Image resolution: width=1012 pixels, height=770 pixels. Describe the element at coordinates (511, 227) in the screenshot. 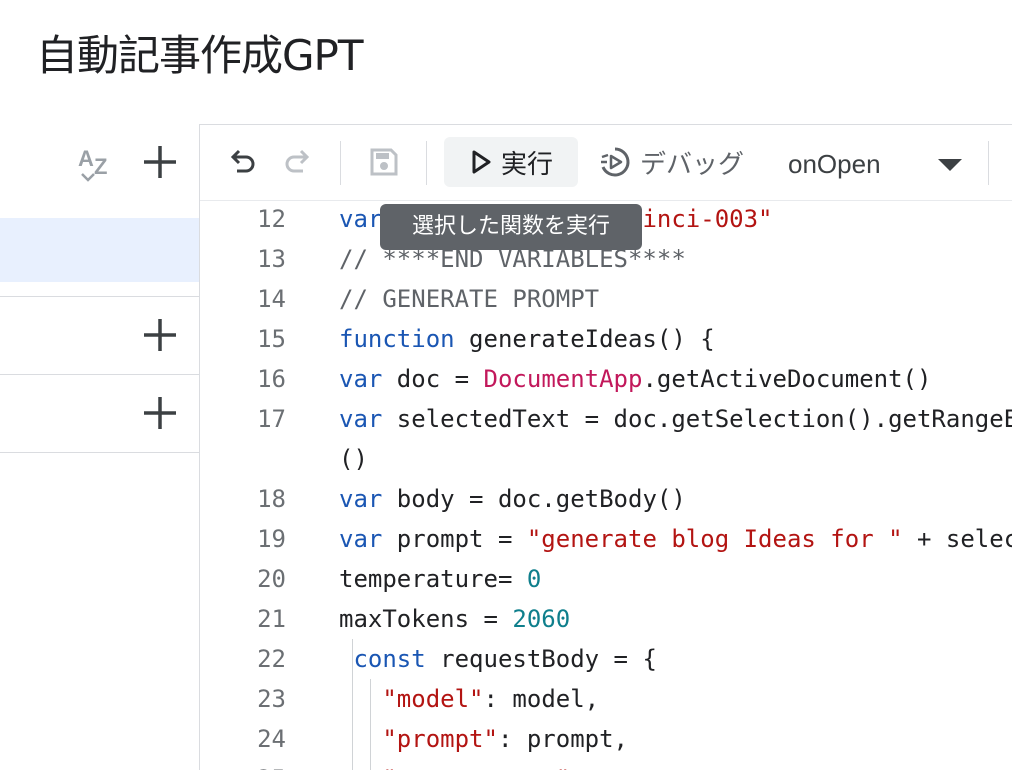

I see `run-tooltip: 選択した関数を実行` at that location.